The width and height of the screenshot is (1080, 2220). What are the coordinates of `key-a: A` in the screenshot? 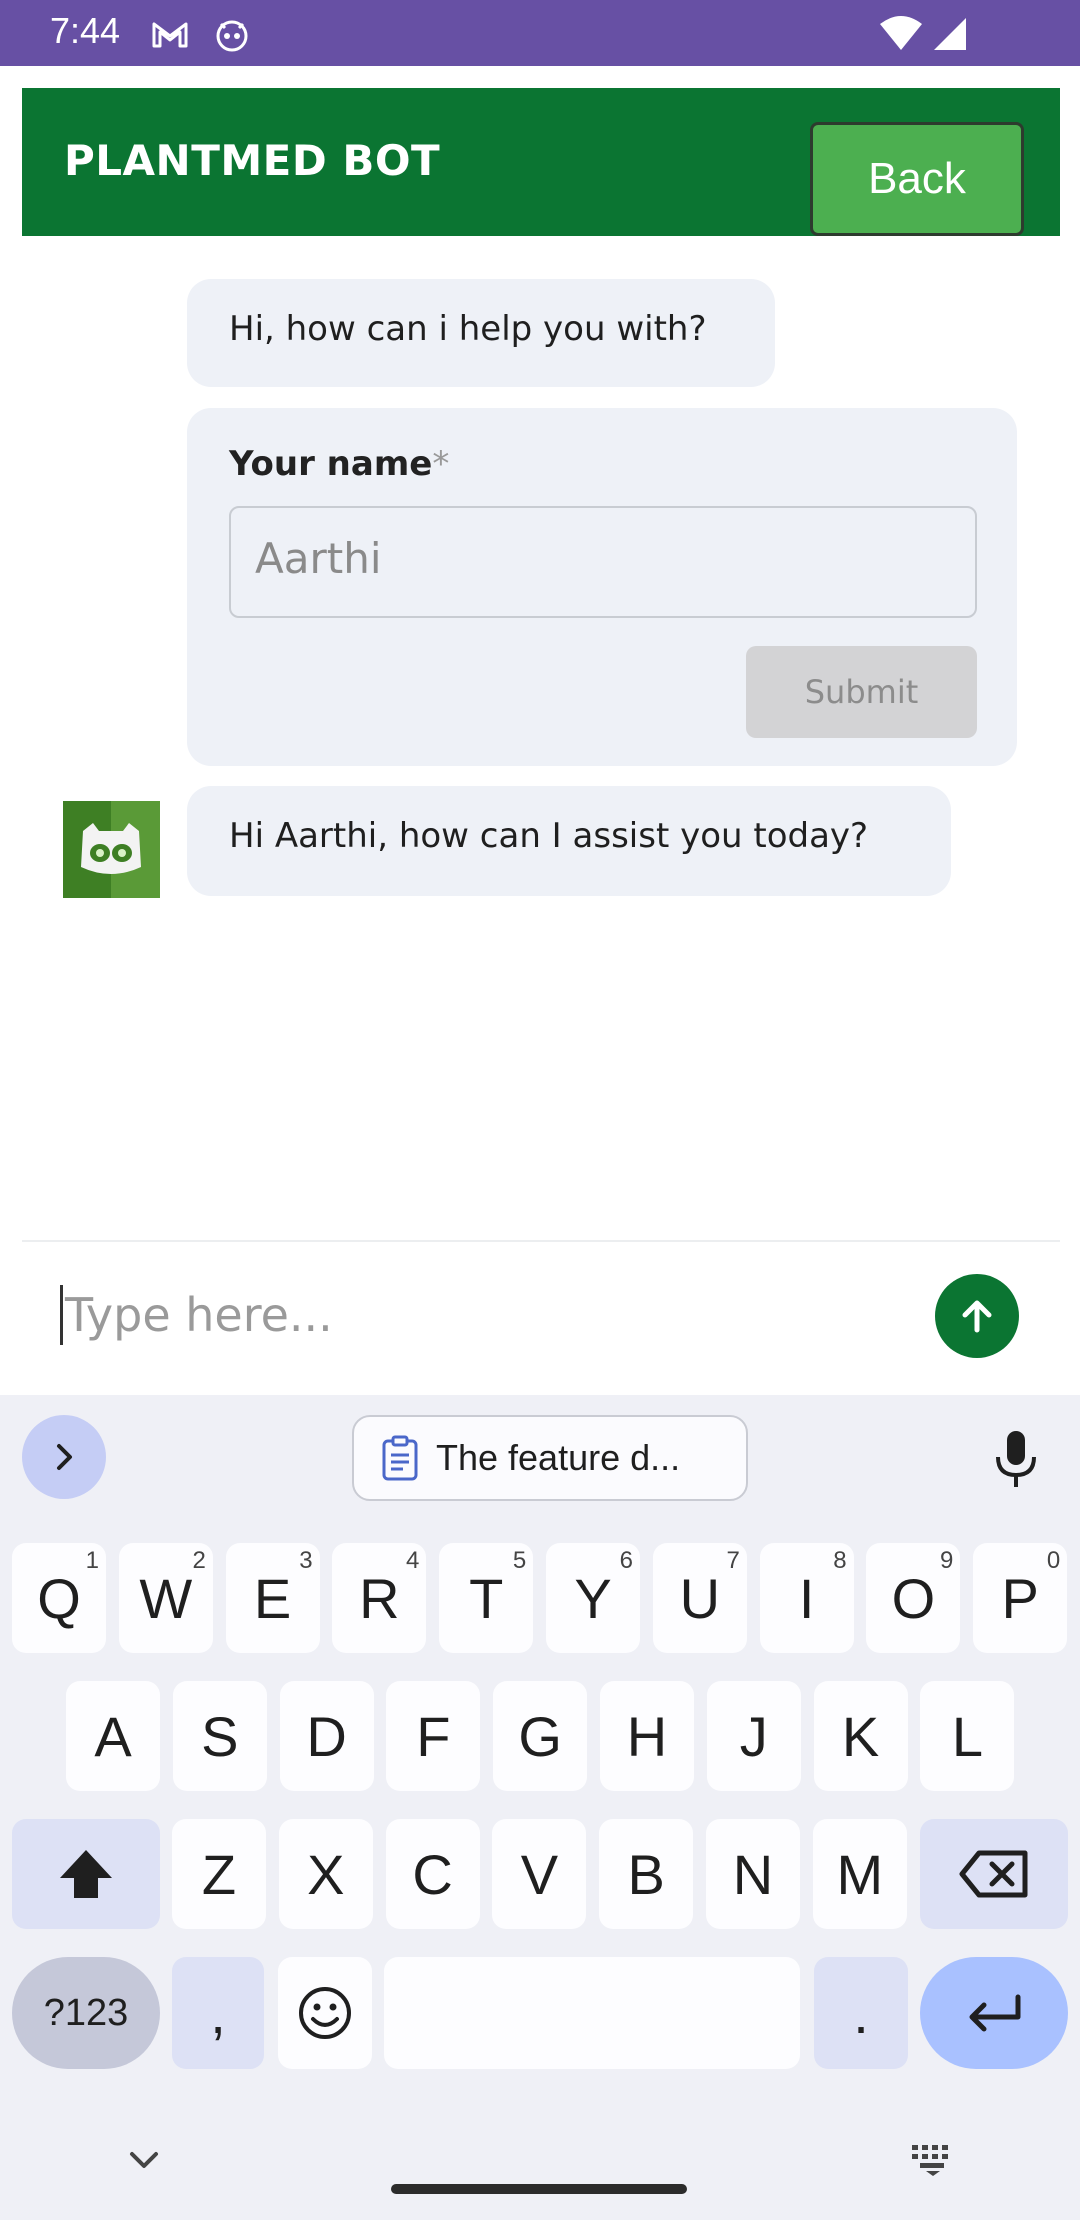 It's located at (113, 1736).